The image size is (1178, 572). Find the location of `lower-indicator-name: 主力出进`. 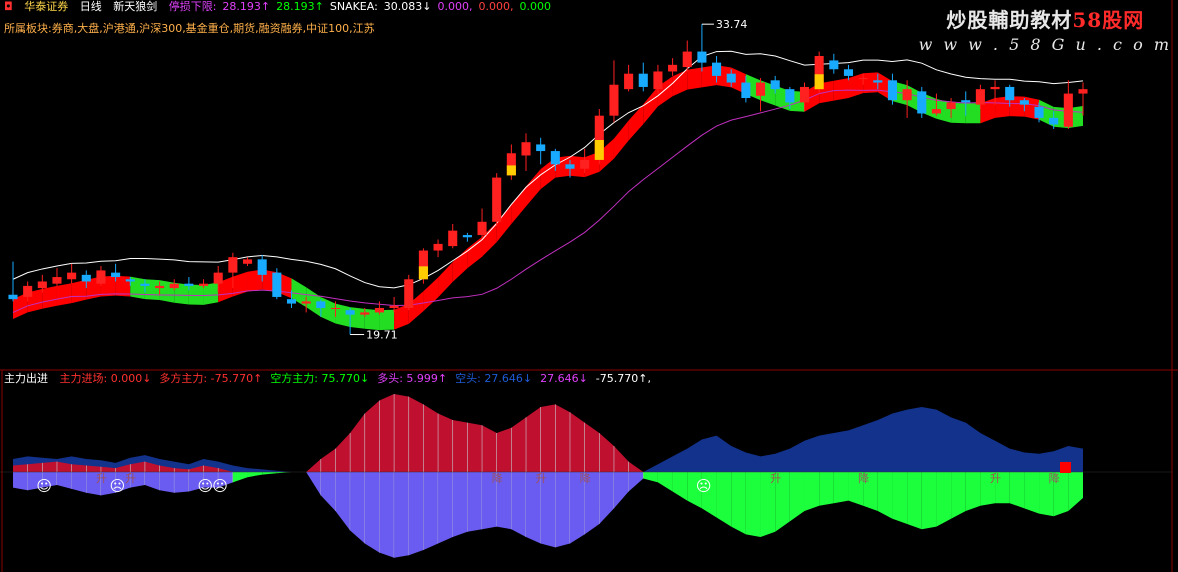

lower-indicator-name: 主力出进 is located at coordinates (26, 378).